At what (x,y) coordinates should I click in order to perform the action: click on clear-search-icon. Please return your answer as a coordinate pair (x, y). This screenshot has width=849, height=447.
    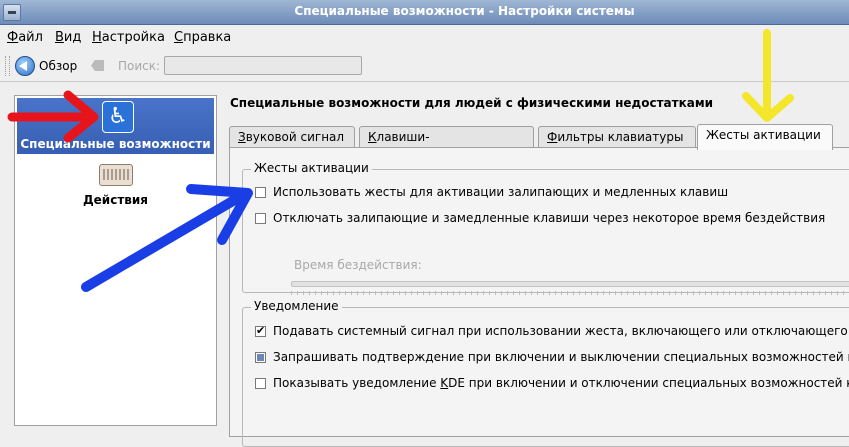
    Looking at the image, I should click on (97, 65).